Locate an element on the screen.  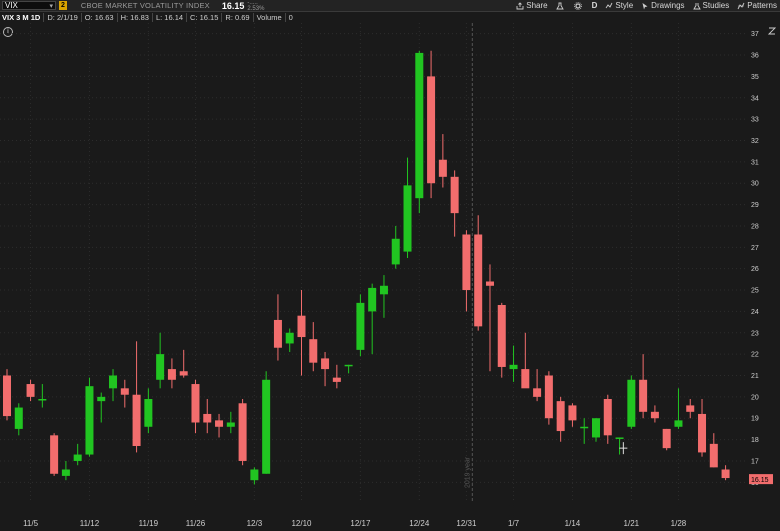
y-tick-label: 22 is located at coordinates (755, 355).